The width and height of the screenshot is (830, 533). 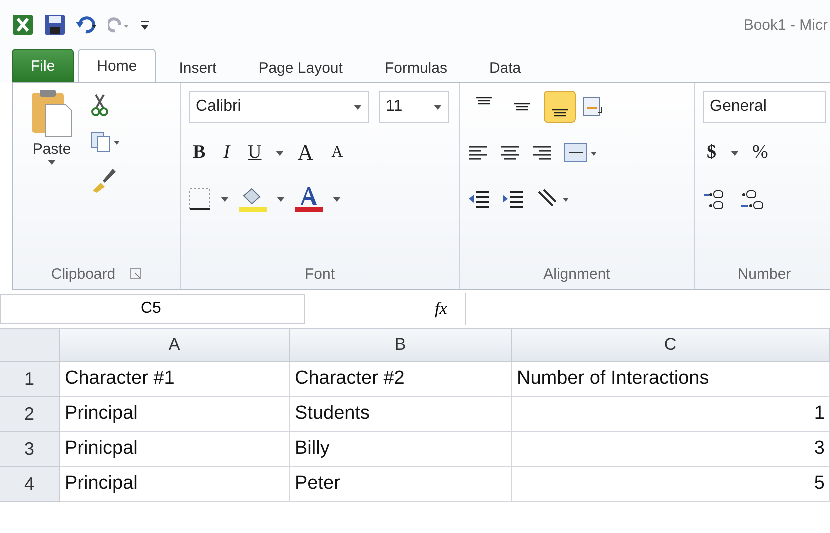 I want to click on table-cell: 1, so click(x=671, y=414).